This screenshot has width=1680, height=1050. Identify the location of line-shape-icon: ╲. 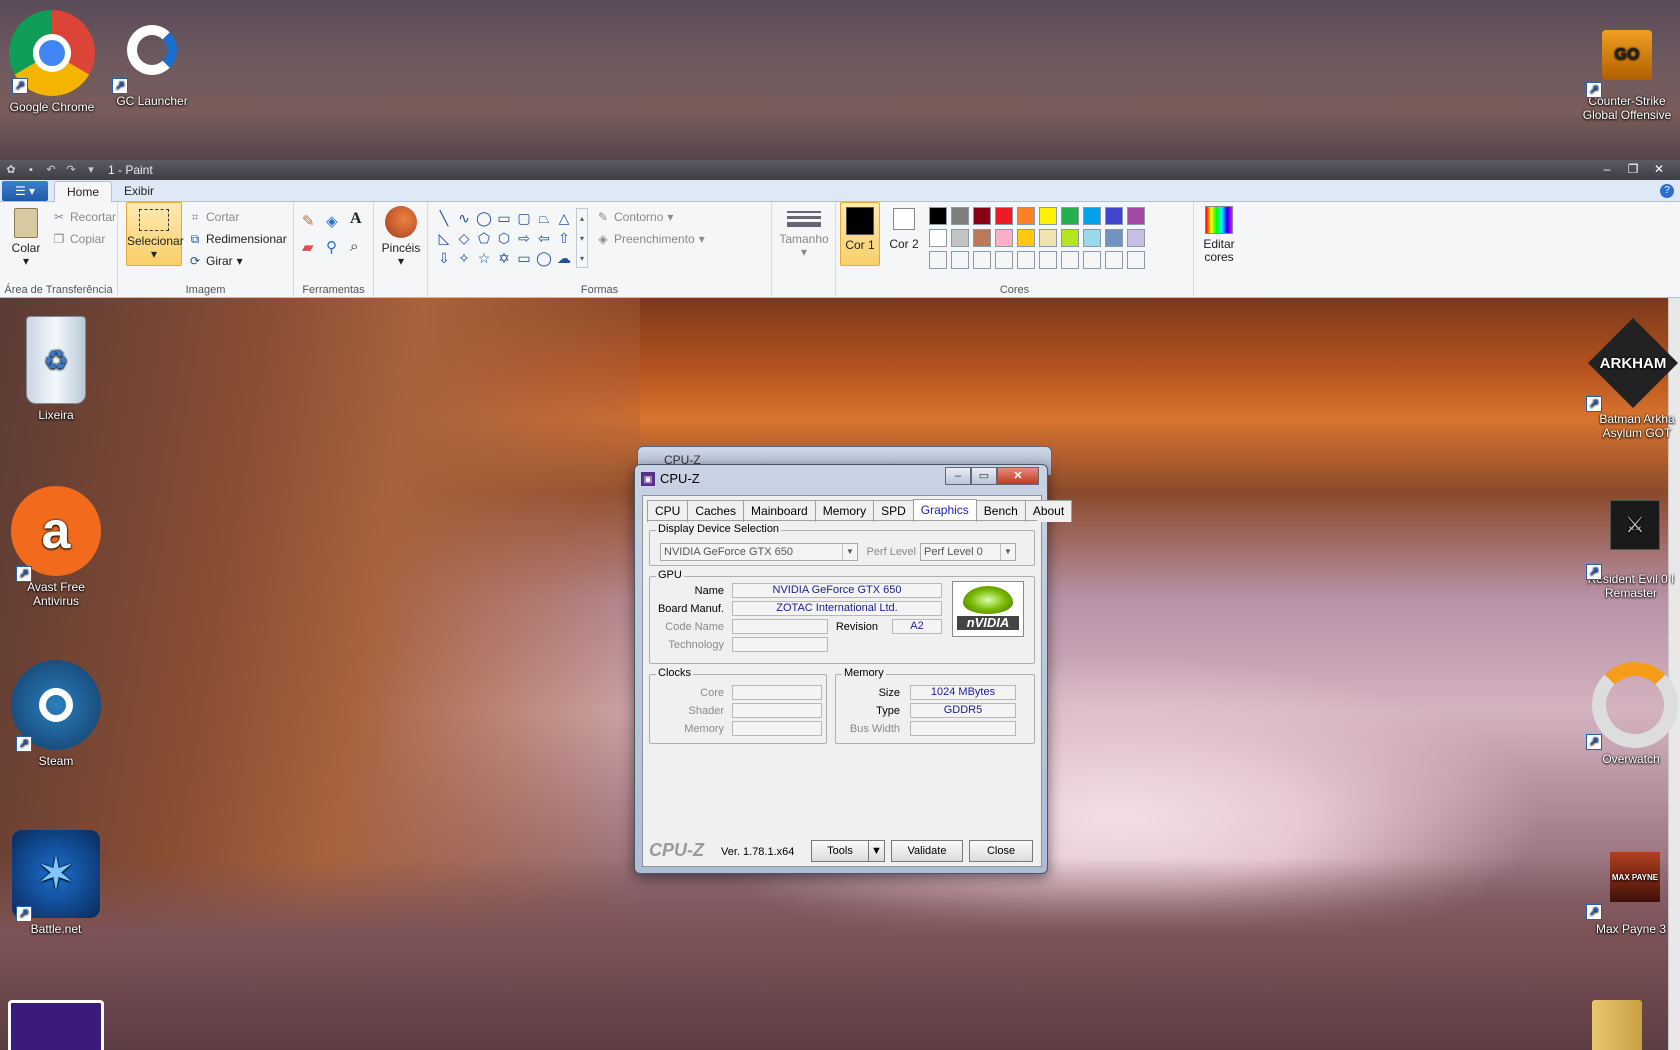
(444, 218).